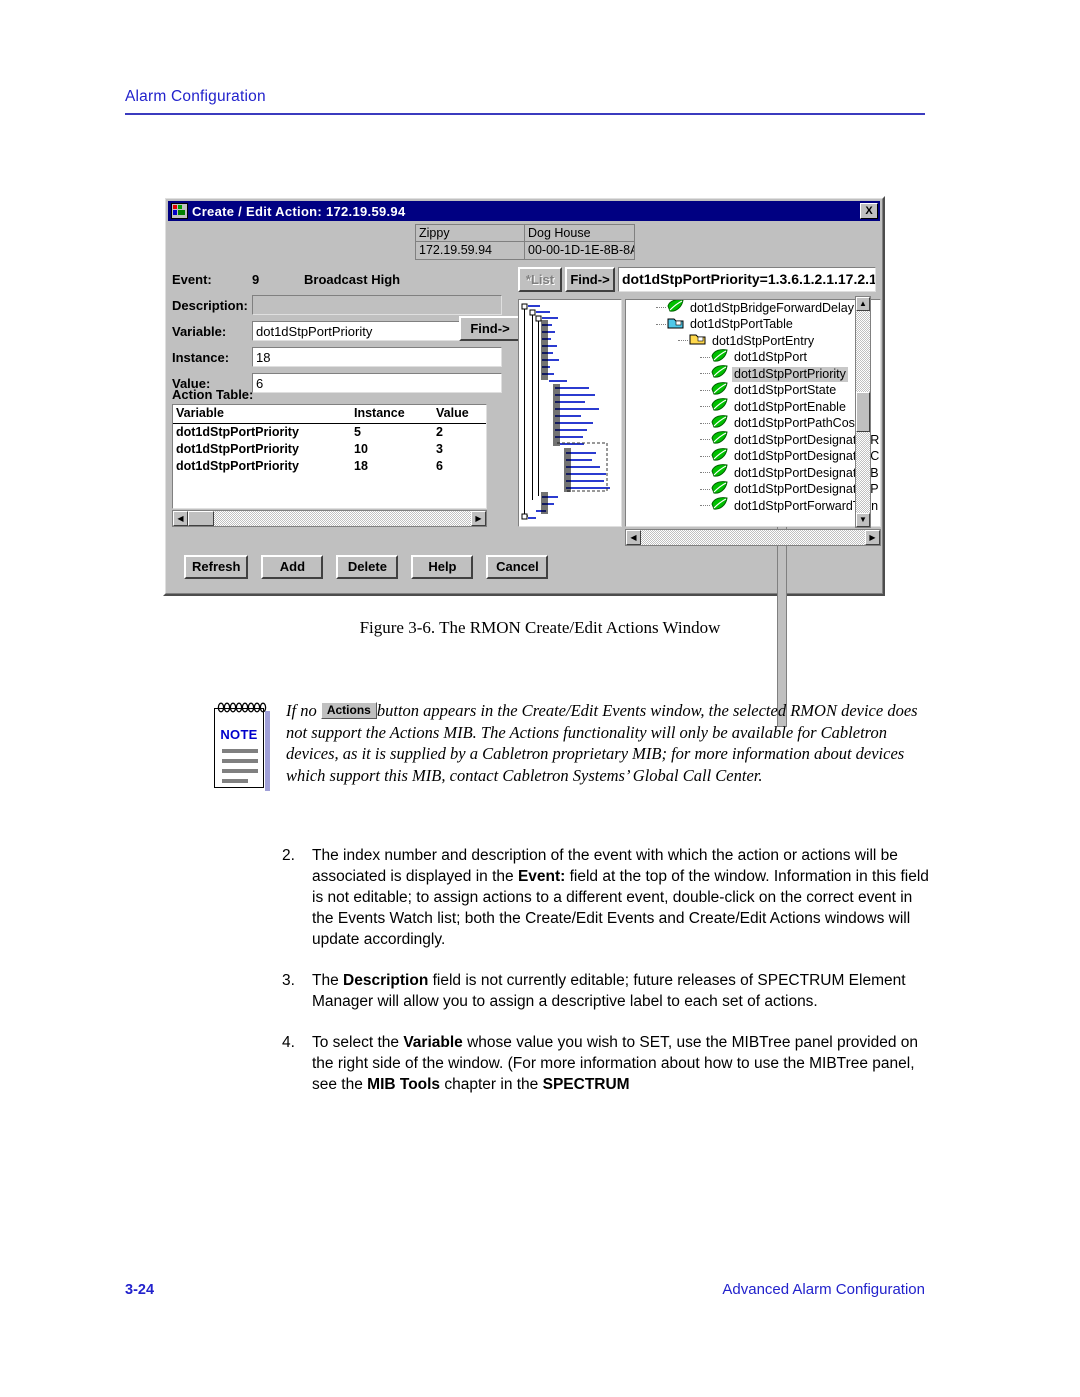 This screenshot has height=1397, width=1080. Describe the element at coordinates (357, 432) in the screenshot. I see `cell-instance: 5` at that location.